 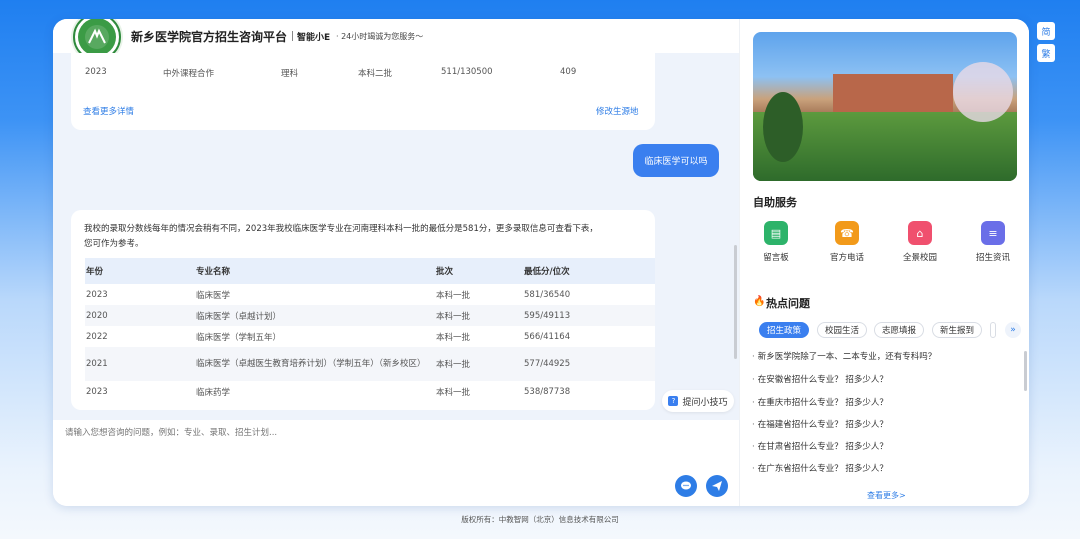 I want to click on fire-icon: 🔥, so click(x=759, y=301).